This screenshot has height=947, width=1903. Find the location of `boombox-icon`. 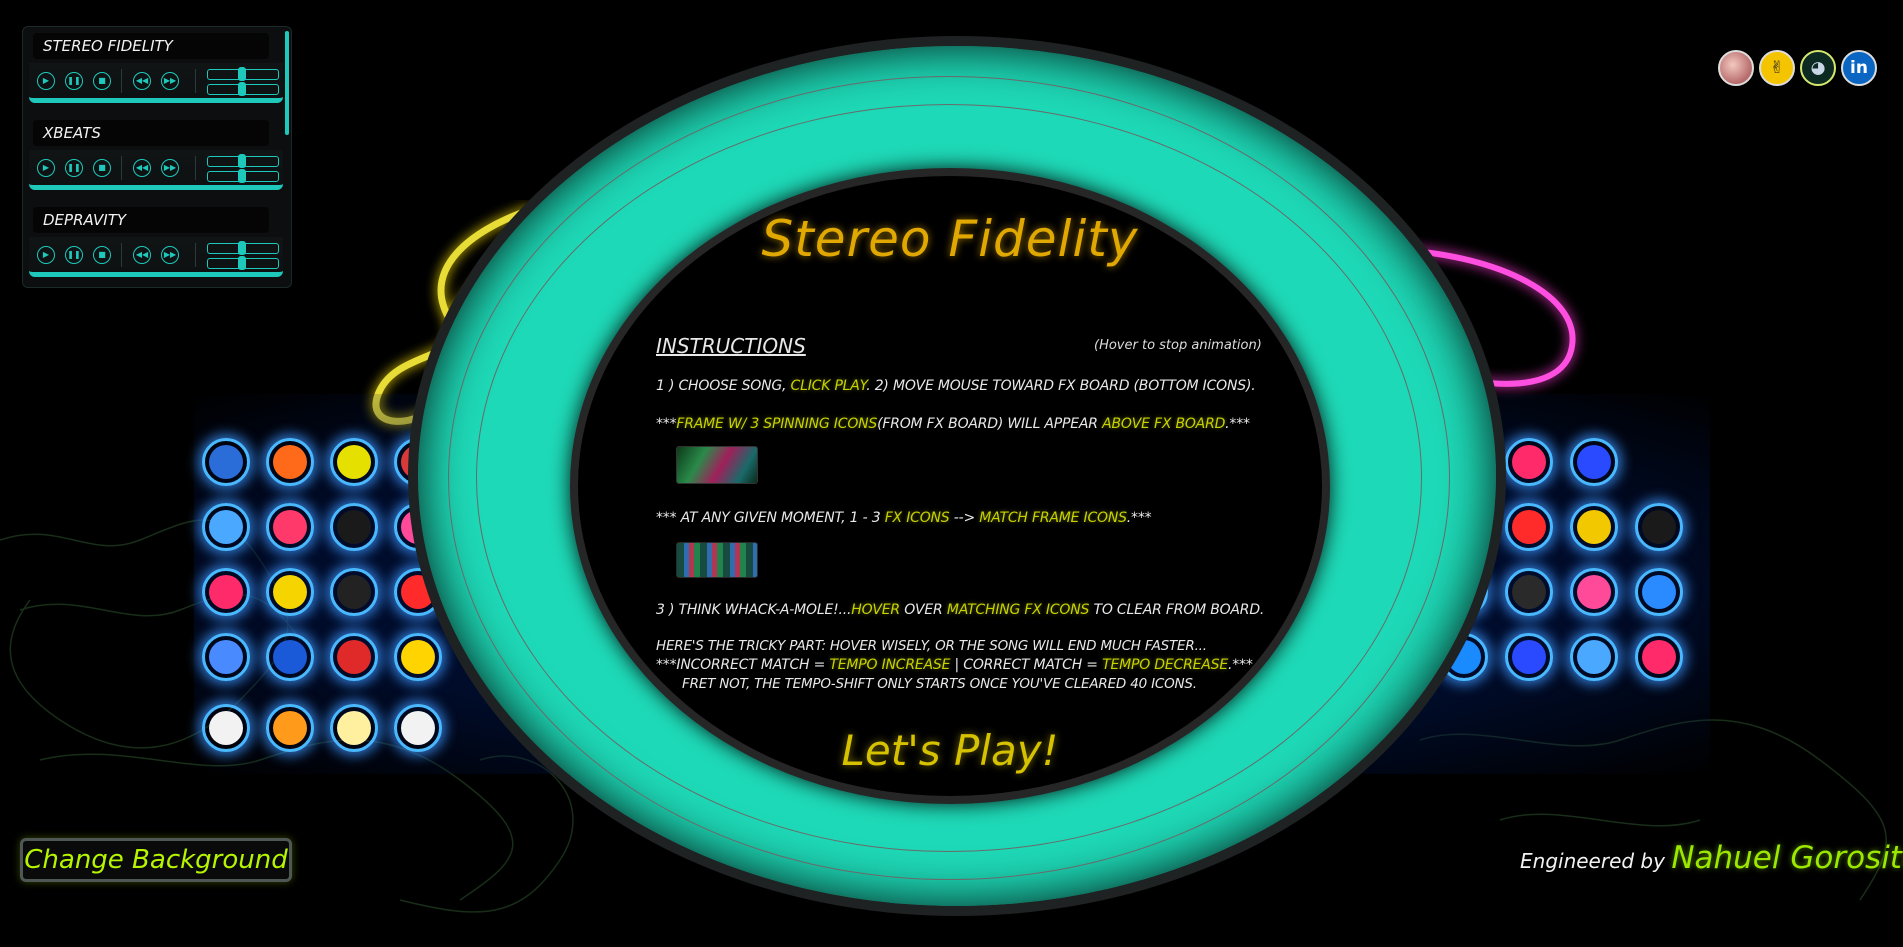

boombox-icon is located at coordinates (226, 462).